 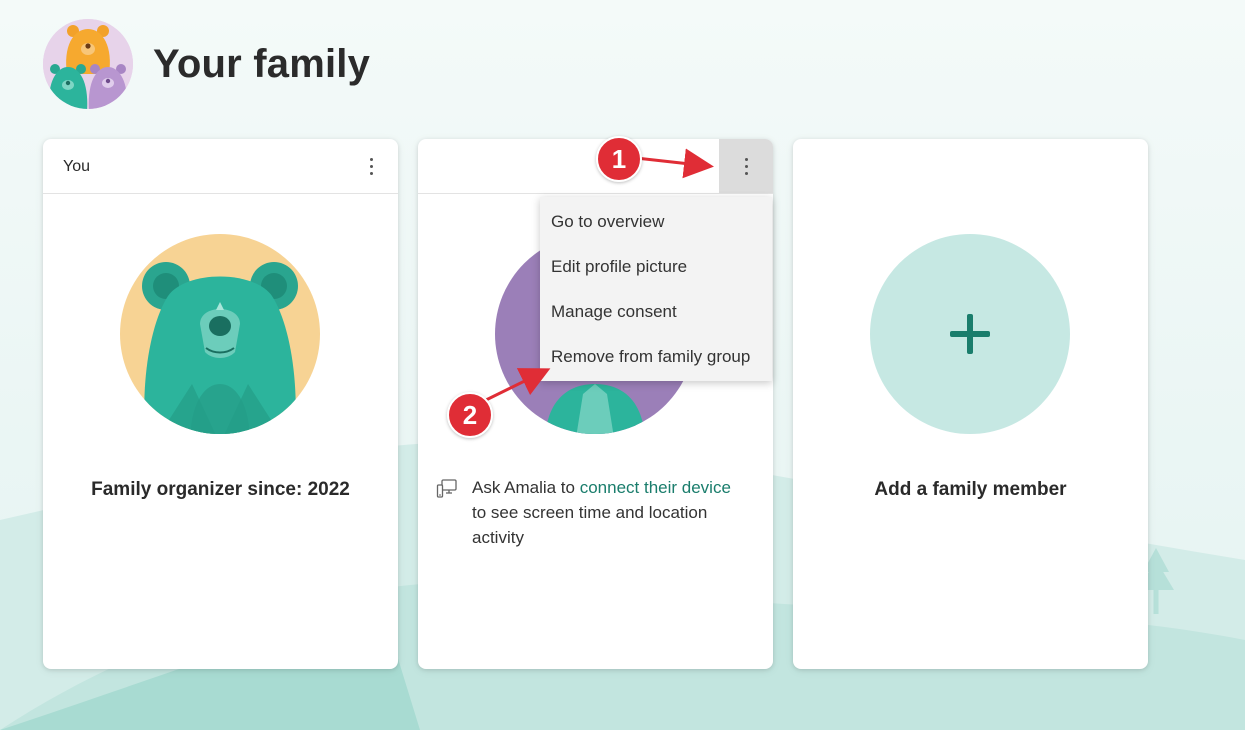 I want to click on connect-device-link: connect their device, so click(x=655, y=487).